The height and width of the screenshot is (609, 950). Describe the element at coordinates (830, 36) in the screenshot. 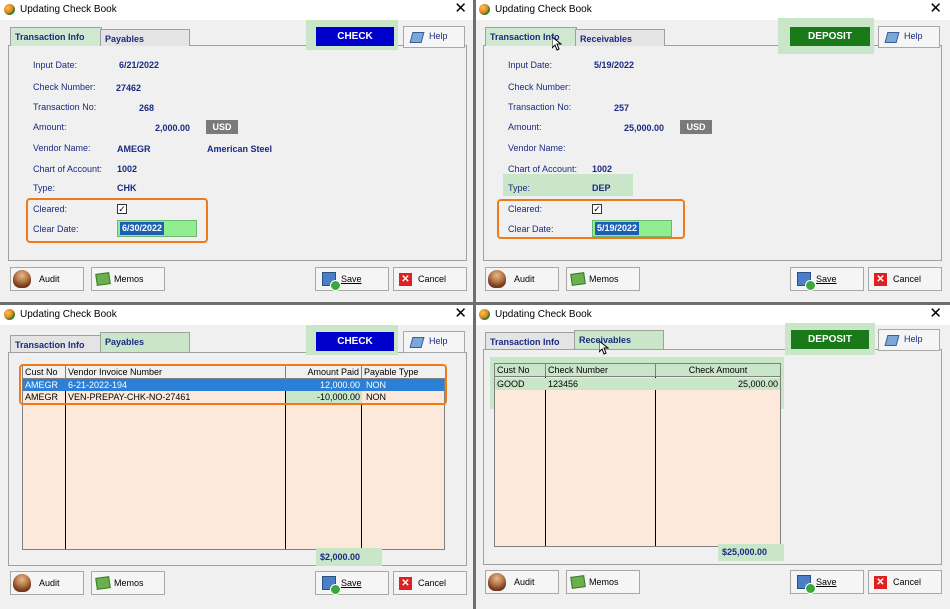

I see `deposit-badge: DEPOSIT` at that location.